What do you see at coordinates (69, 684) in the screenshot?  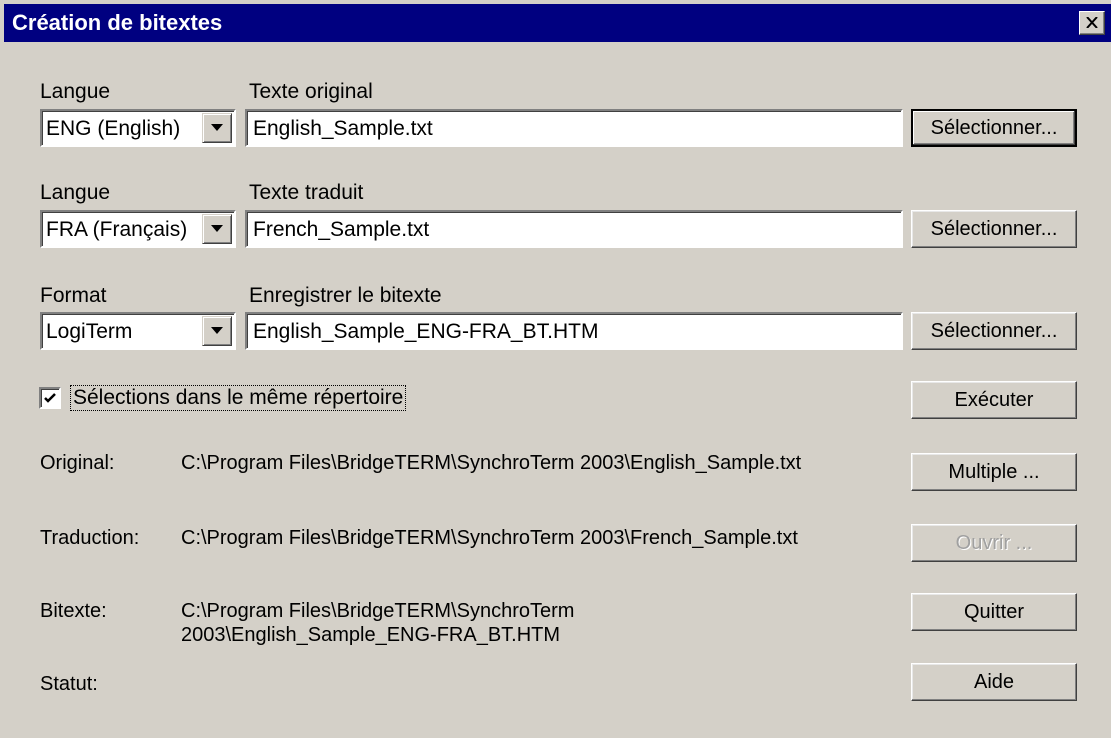 I see `status-label: Statut:` at bounding box center [69, 684].